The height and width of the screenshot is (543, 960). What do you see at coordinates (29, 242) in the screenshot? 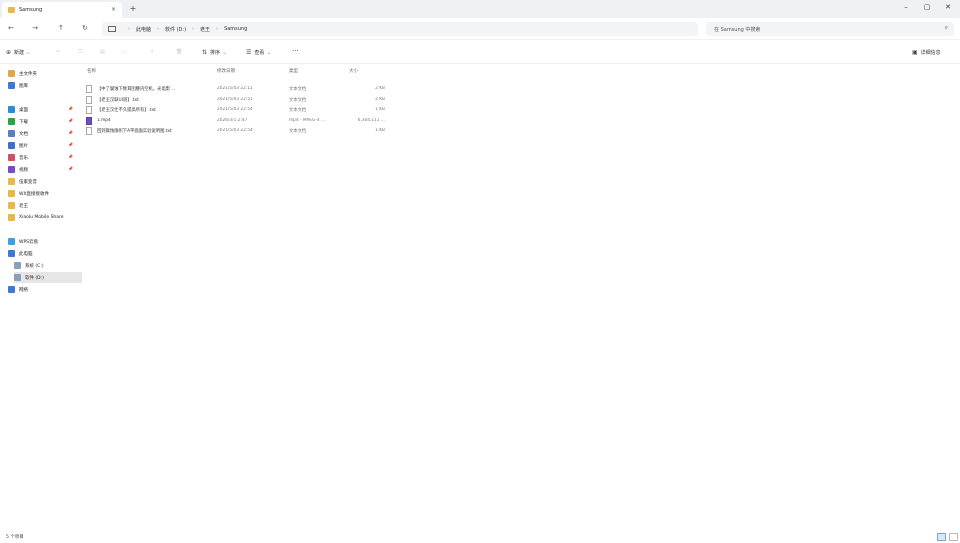
I see `sidebar-item-label: WPS云盘` at bounding box center [29, 242].